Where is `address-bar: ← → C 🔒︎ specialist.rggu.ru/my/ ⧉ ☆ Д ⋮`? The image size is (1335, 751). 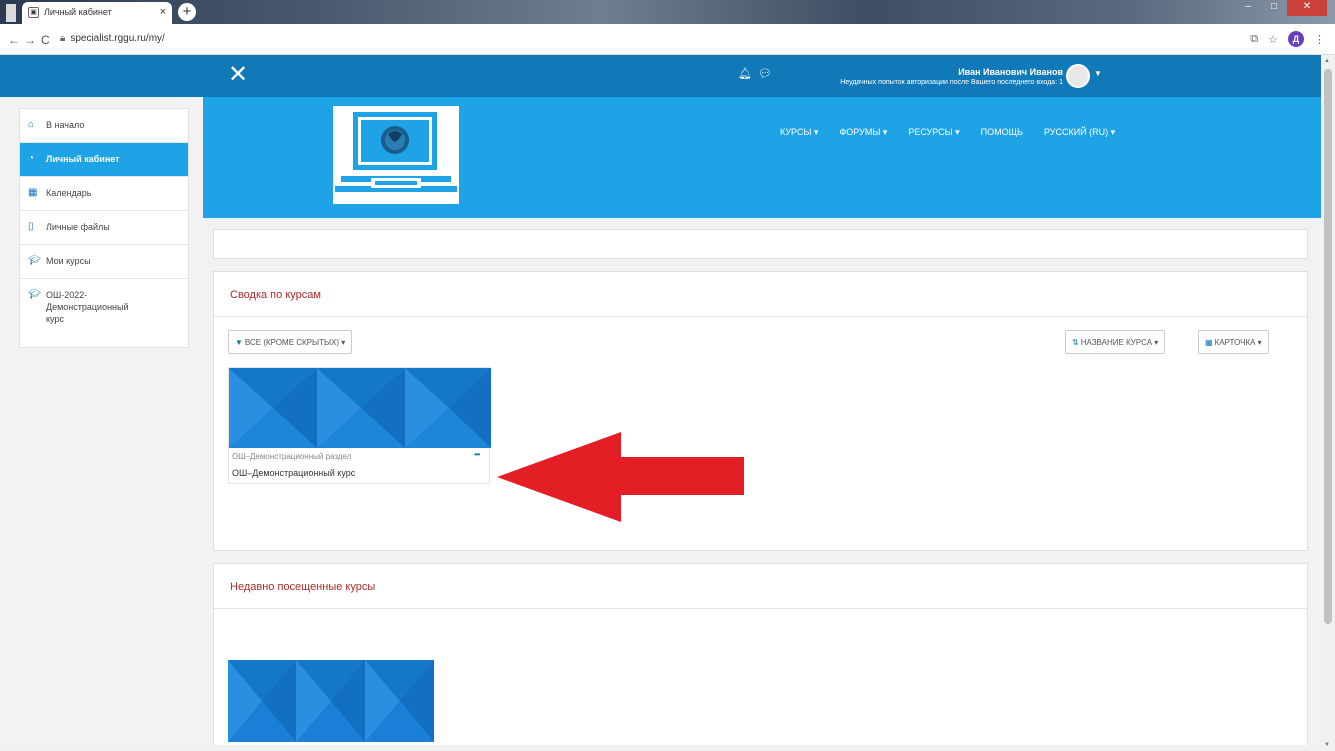 address-bar: ← → C 🔒︎ specialist.rggu.ru/my/ ⧉ ☆ Д ⋮ is located at coordinates (667, 39).